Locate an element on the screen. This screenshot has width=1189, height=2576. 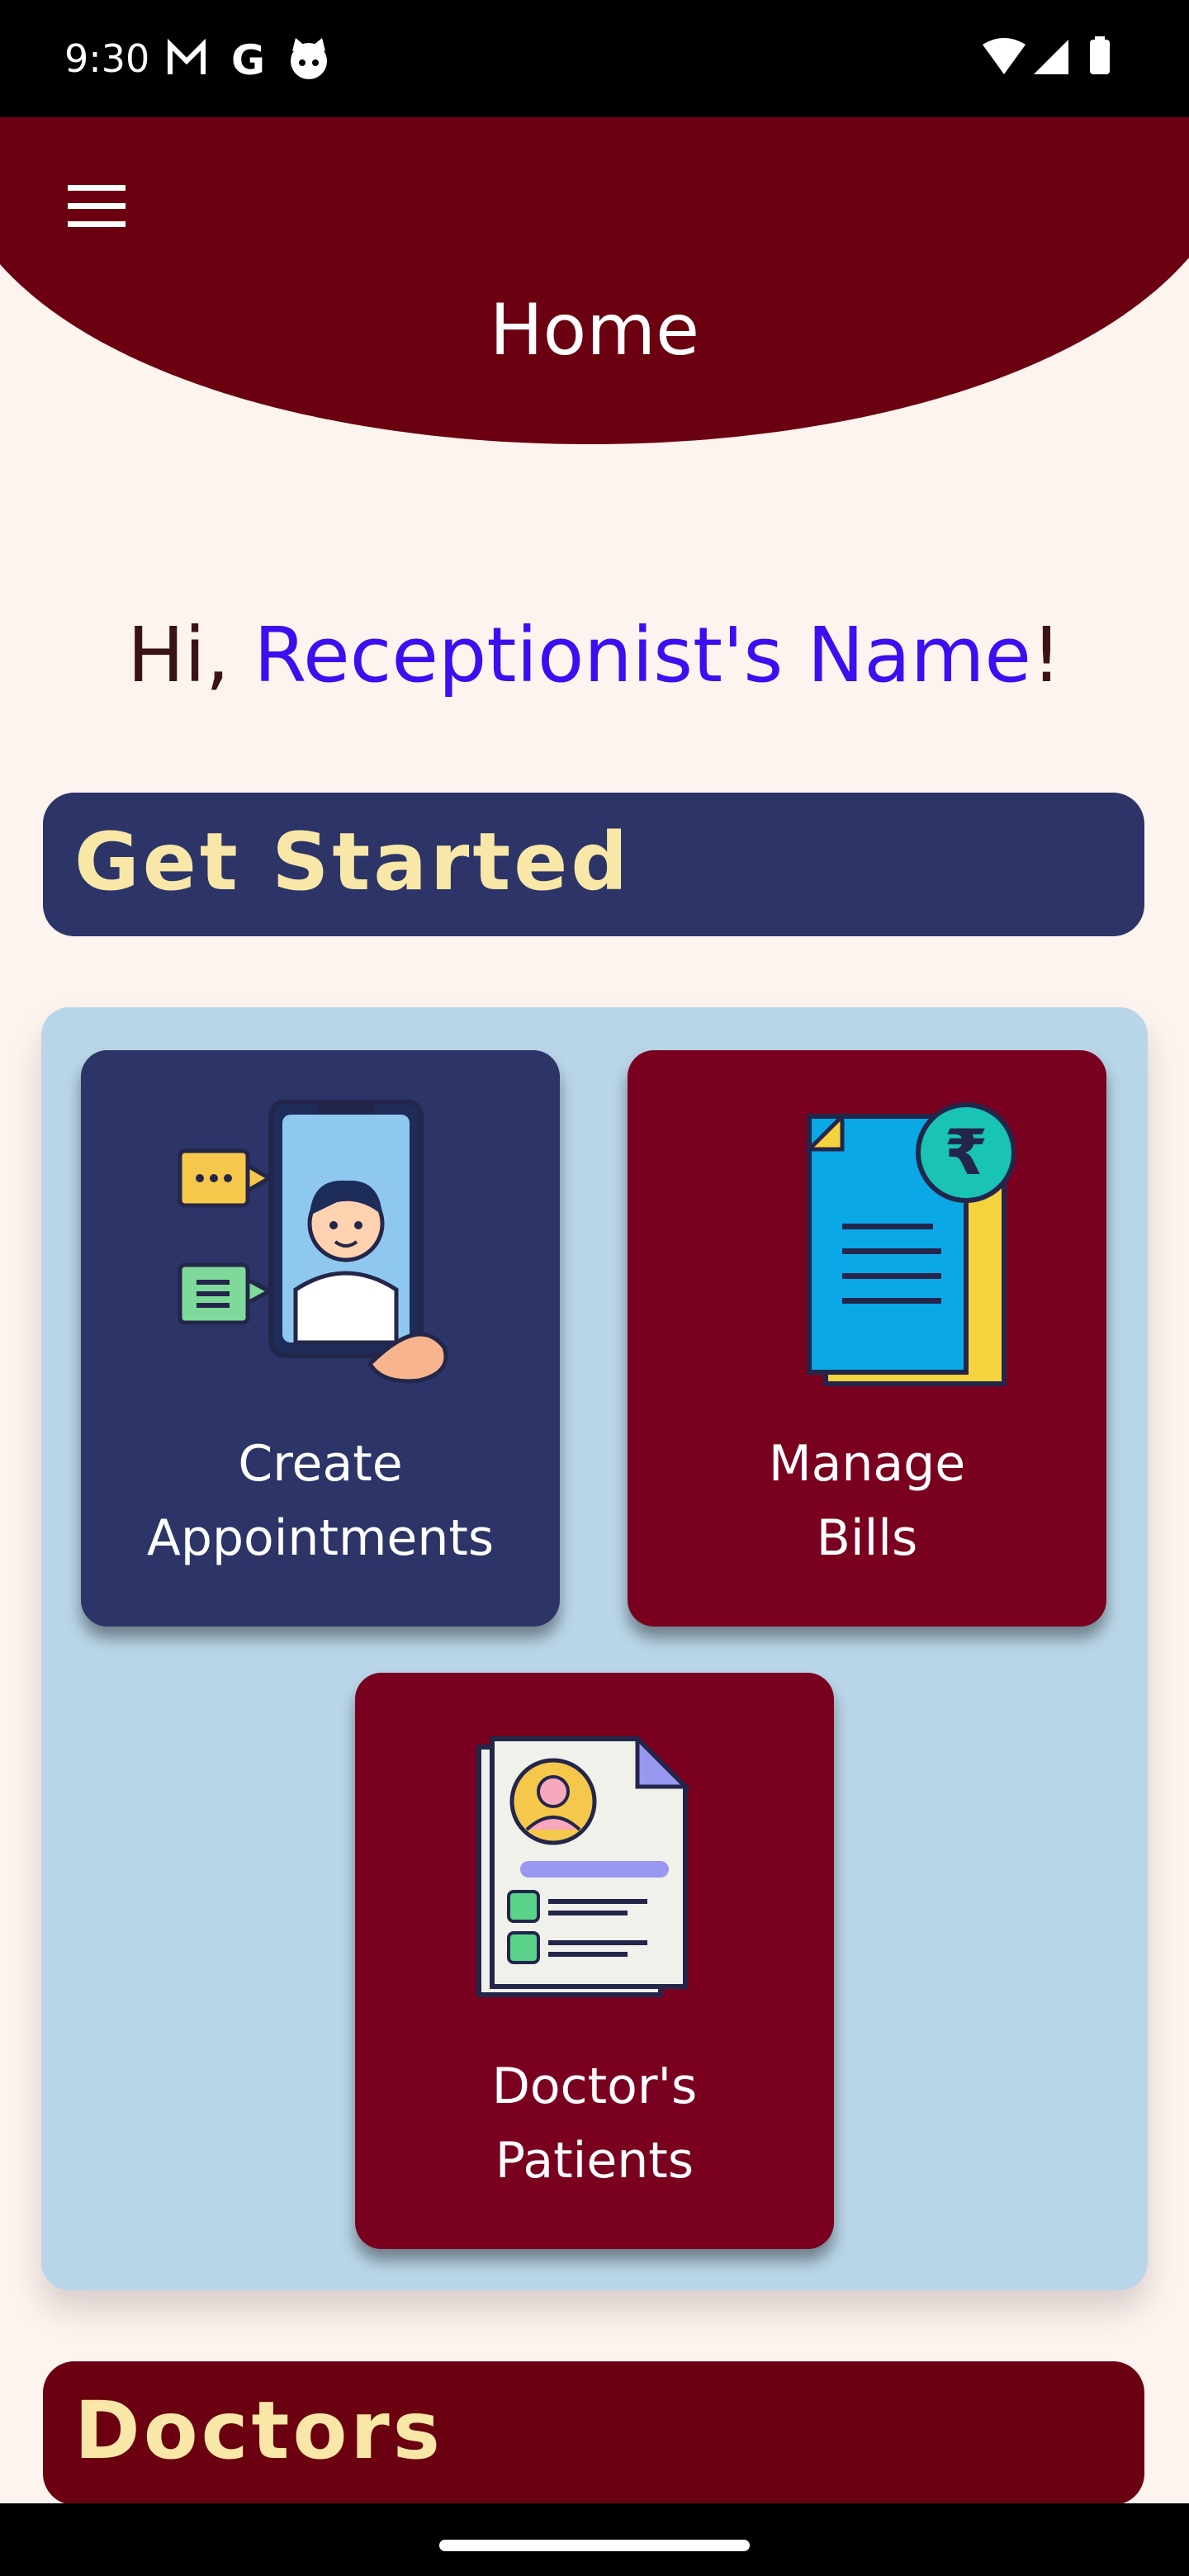
doctors-patients-tile: Doctor's Patients is located at coordinates (594, 1961).